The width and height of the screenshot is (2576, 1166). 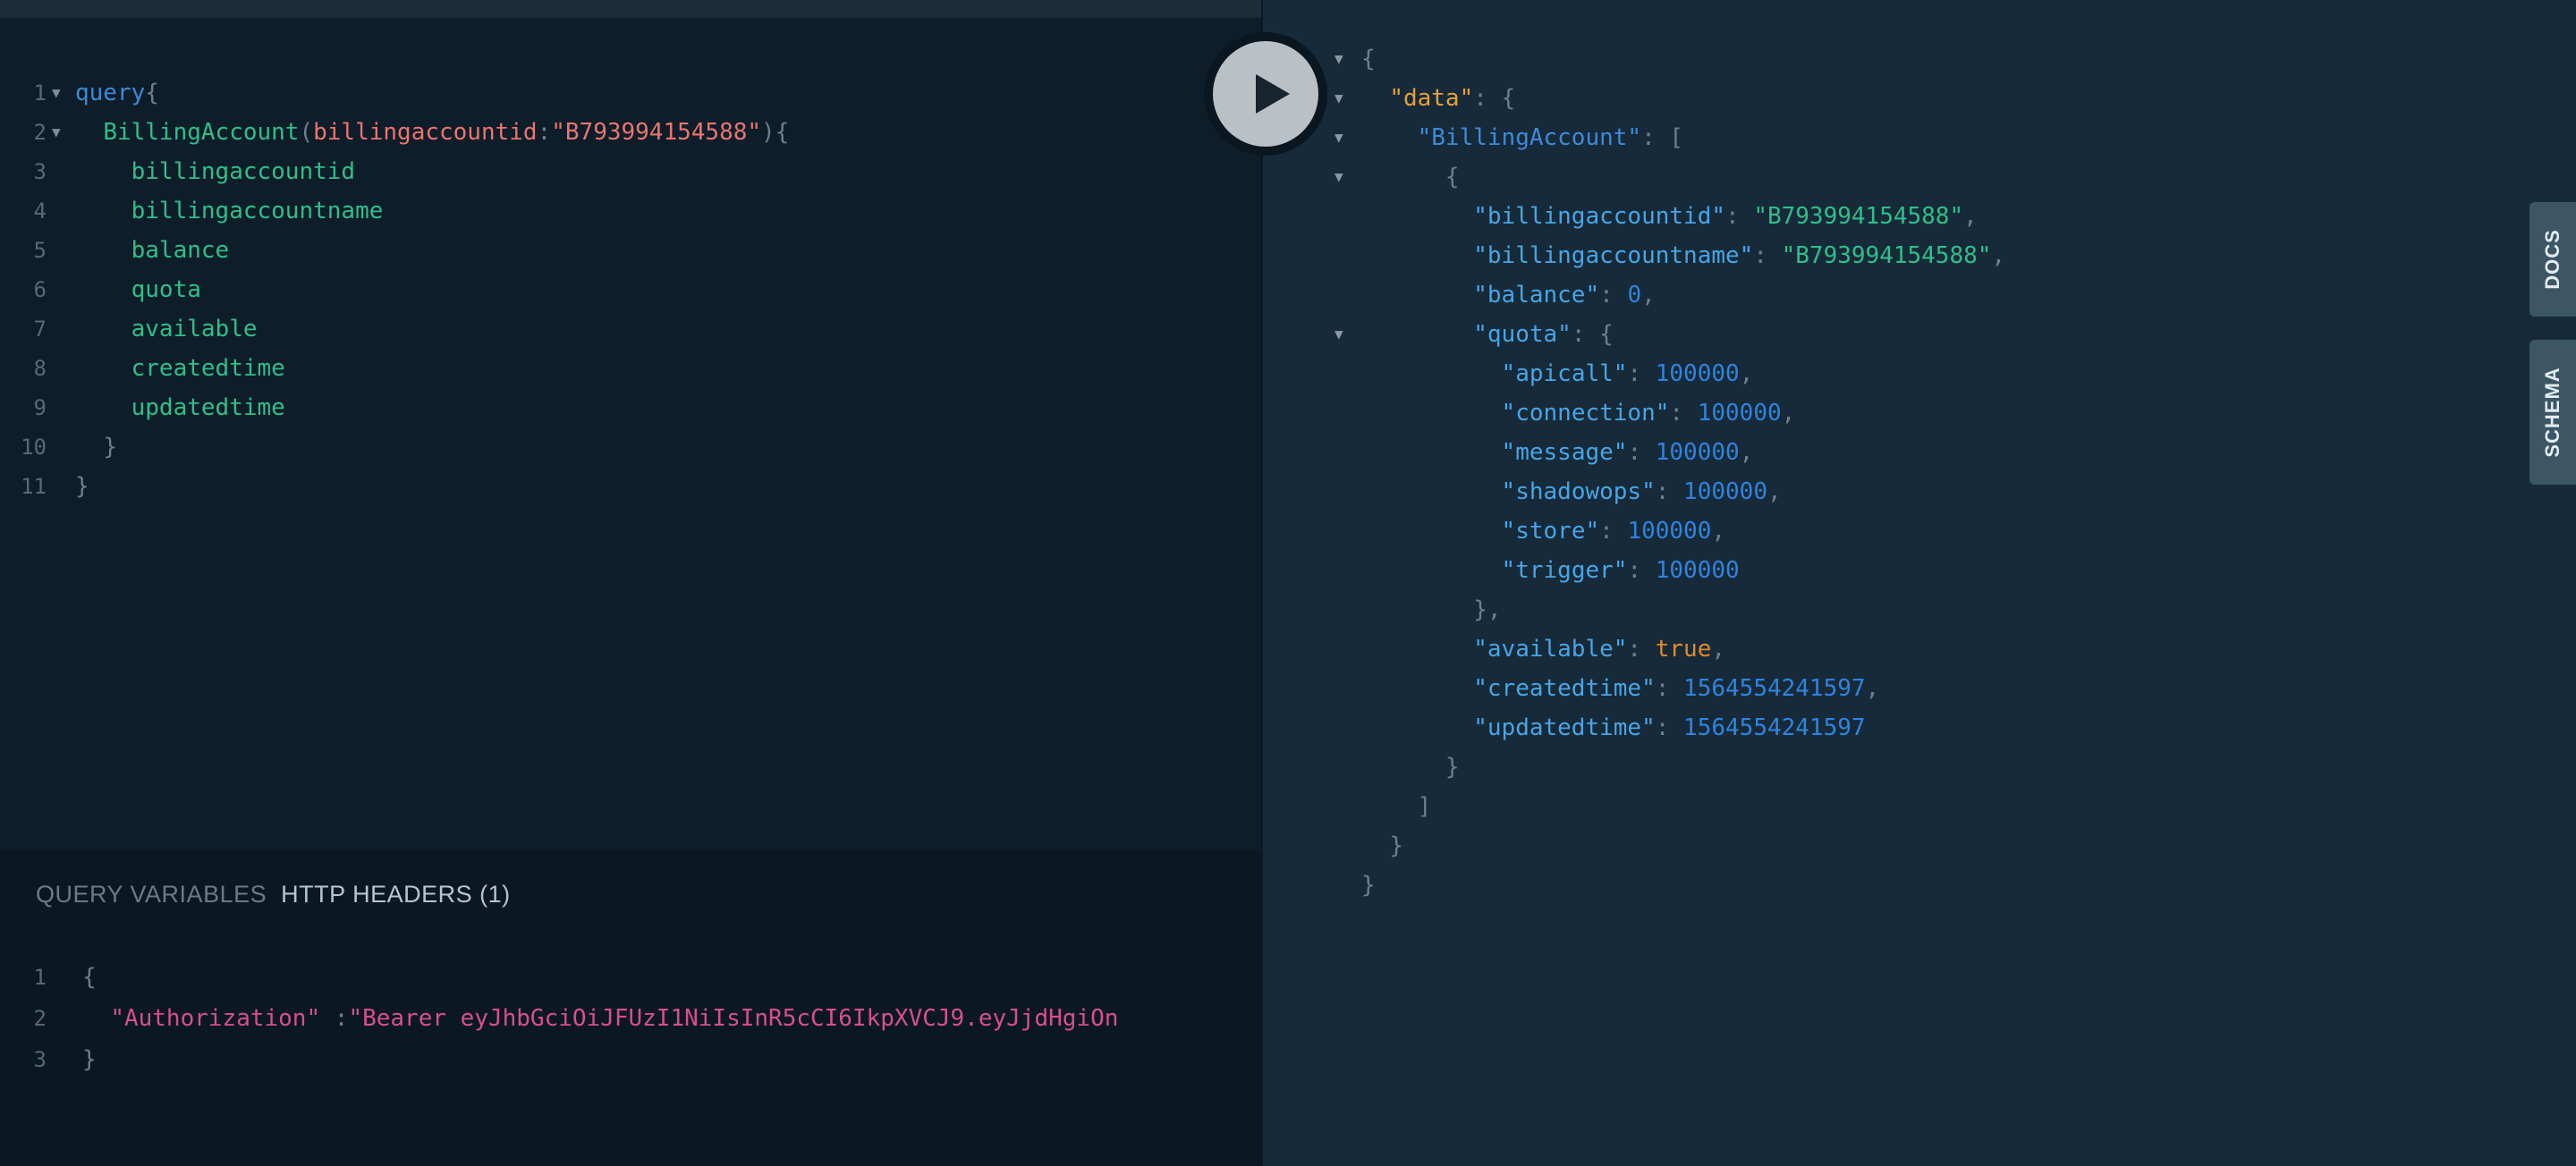 I want to click on result-text: {, so click(x=1368, y=59).